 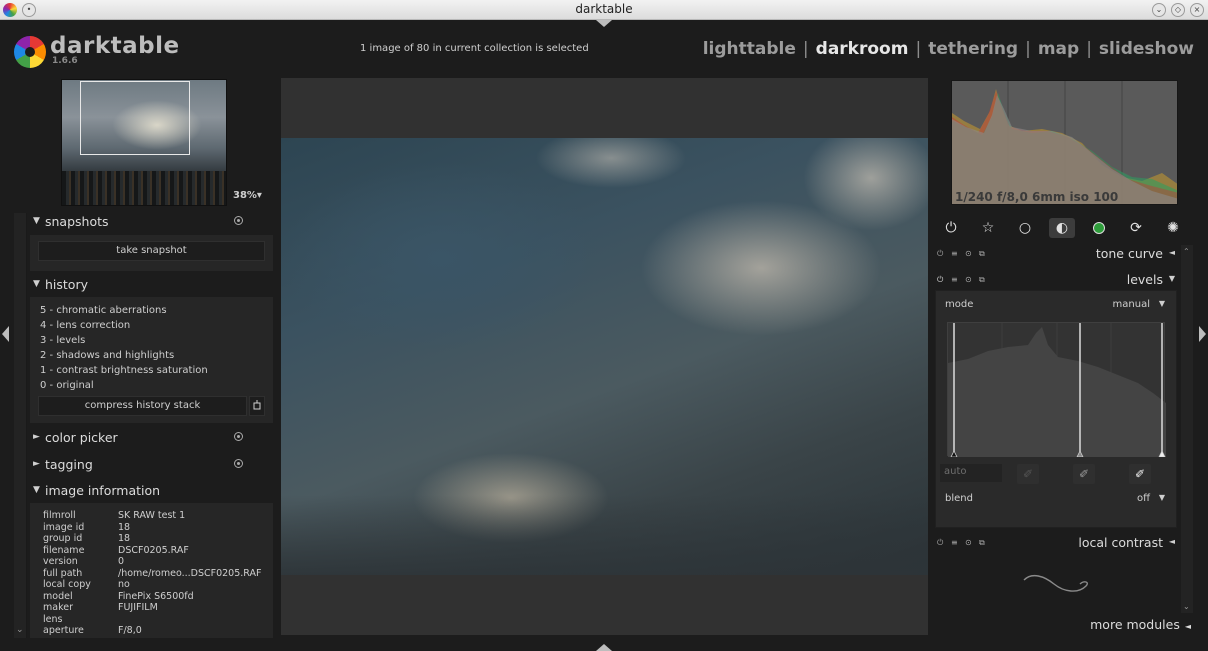 I want to click on history-item: 0 - original, so click(x=67, y=385).